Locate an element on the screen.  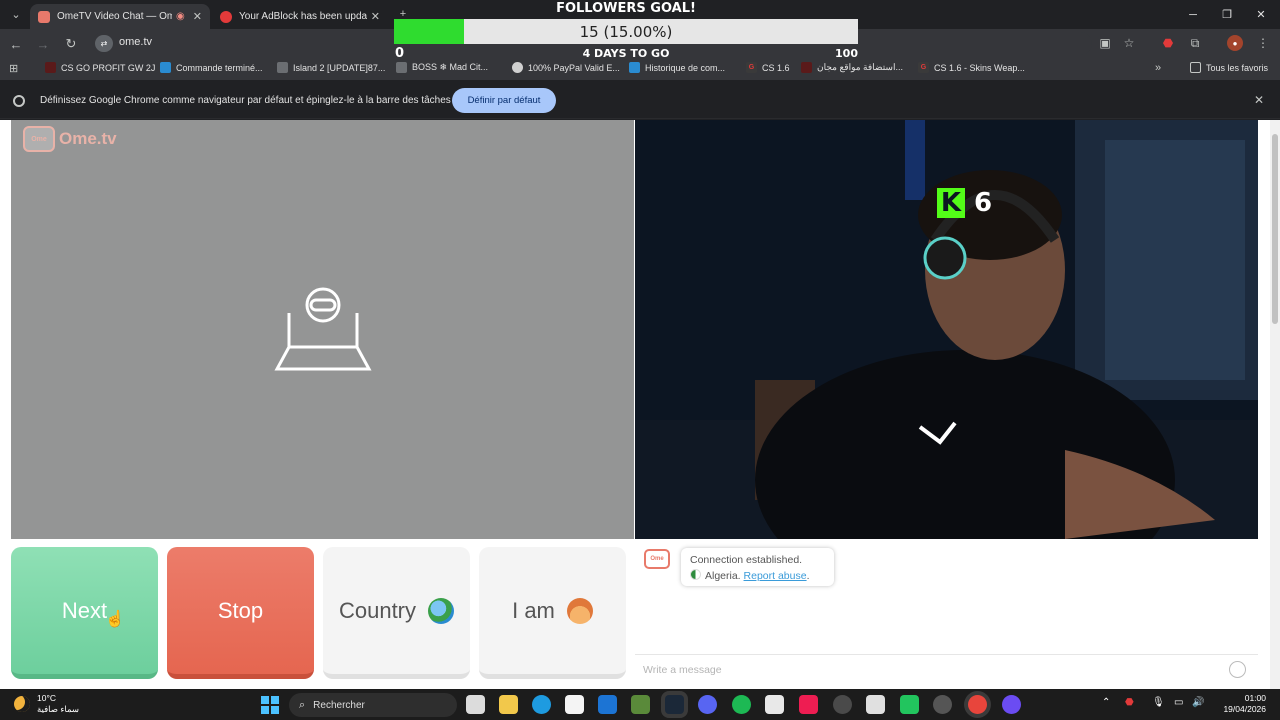
chrome-icon is located at coordinates (19, 101).